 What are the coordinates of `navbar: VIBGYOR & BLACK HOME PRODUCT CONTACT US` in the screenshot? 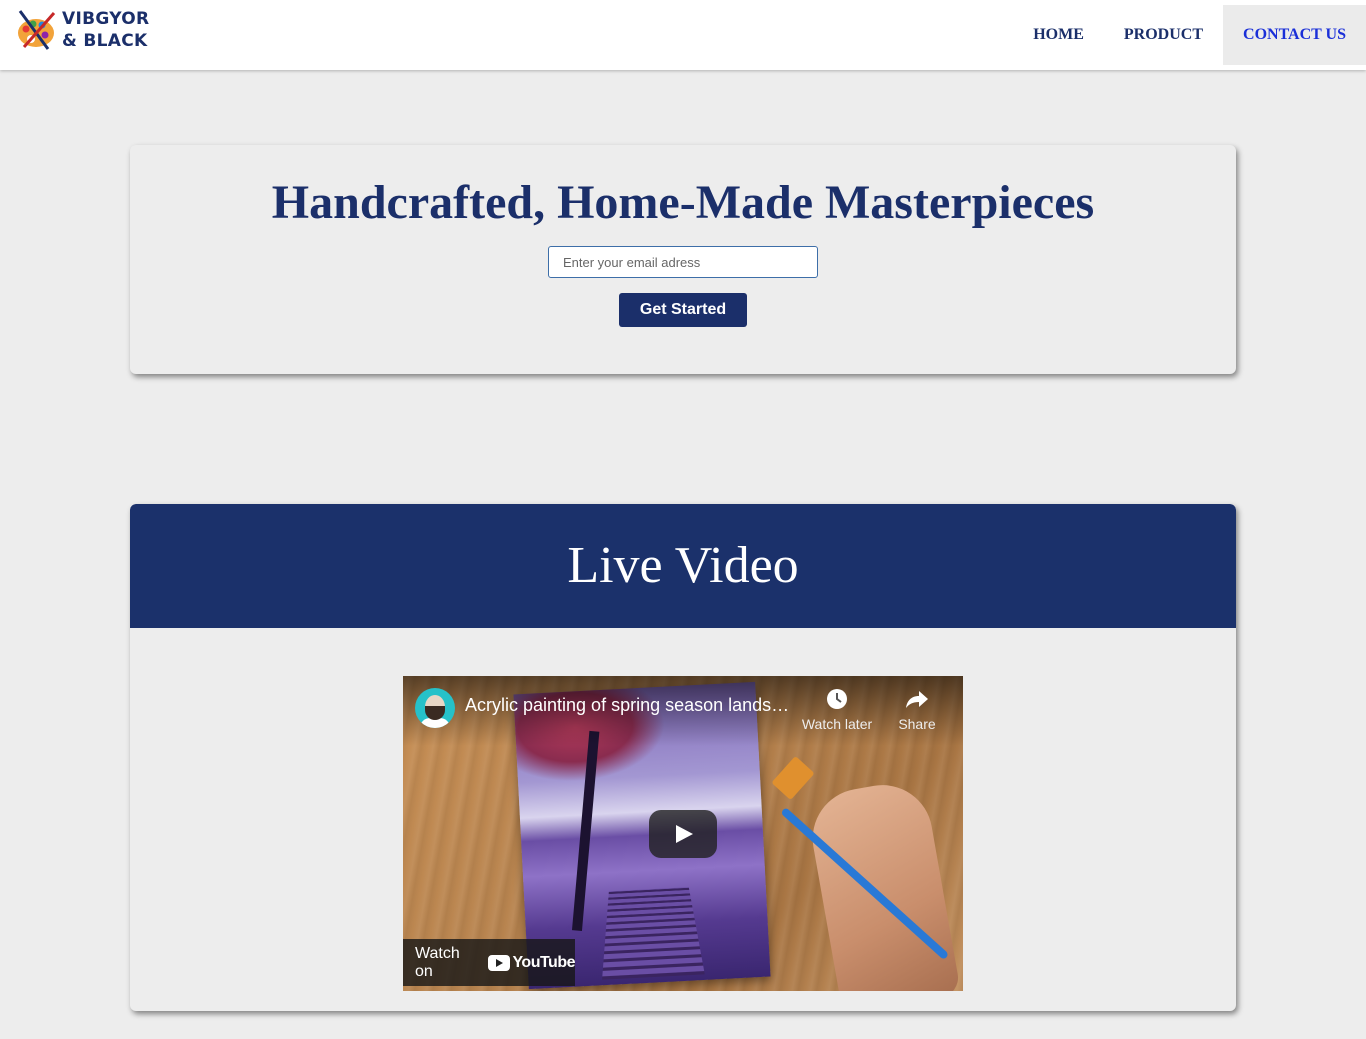 It's located at (683, 35).